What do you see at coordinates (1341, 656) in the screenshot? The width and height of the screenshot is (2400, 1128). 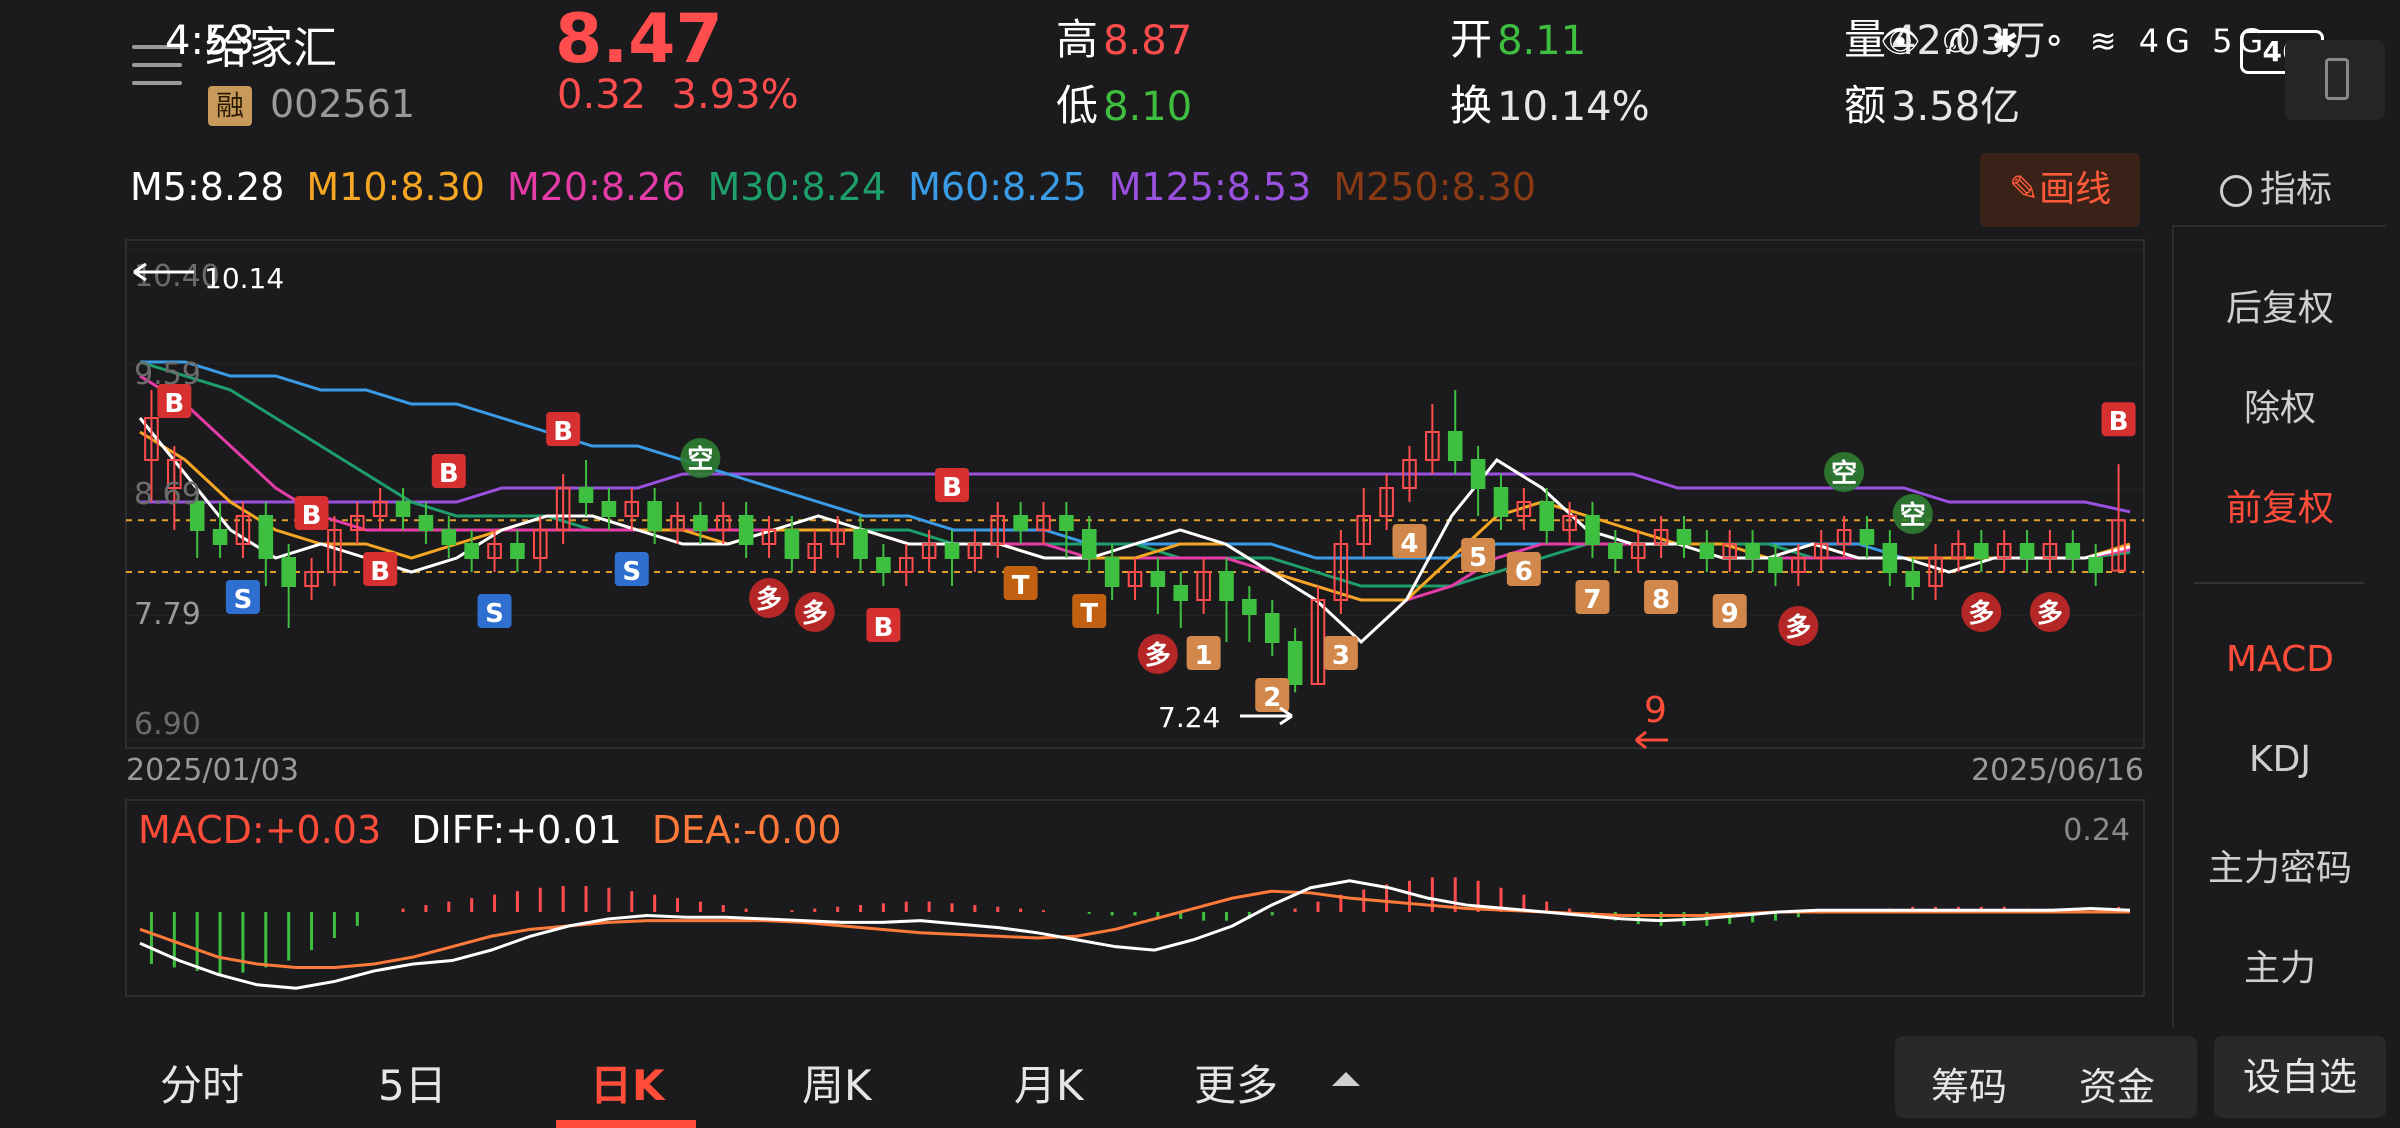 I see `signal-marker-label: 3` at bounding box center [1341, 656].